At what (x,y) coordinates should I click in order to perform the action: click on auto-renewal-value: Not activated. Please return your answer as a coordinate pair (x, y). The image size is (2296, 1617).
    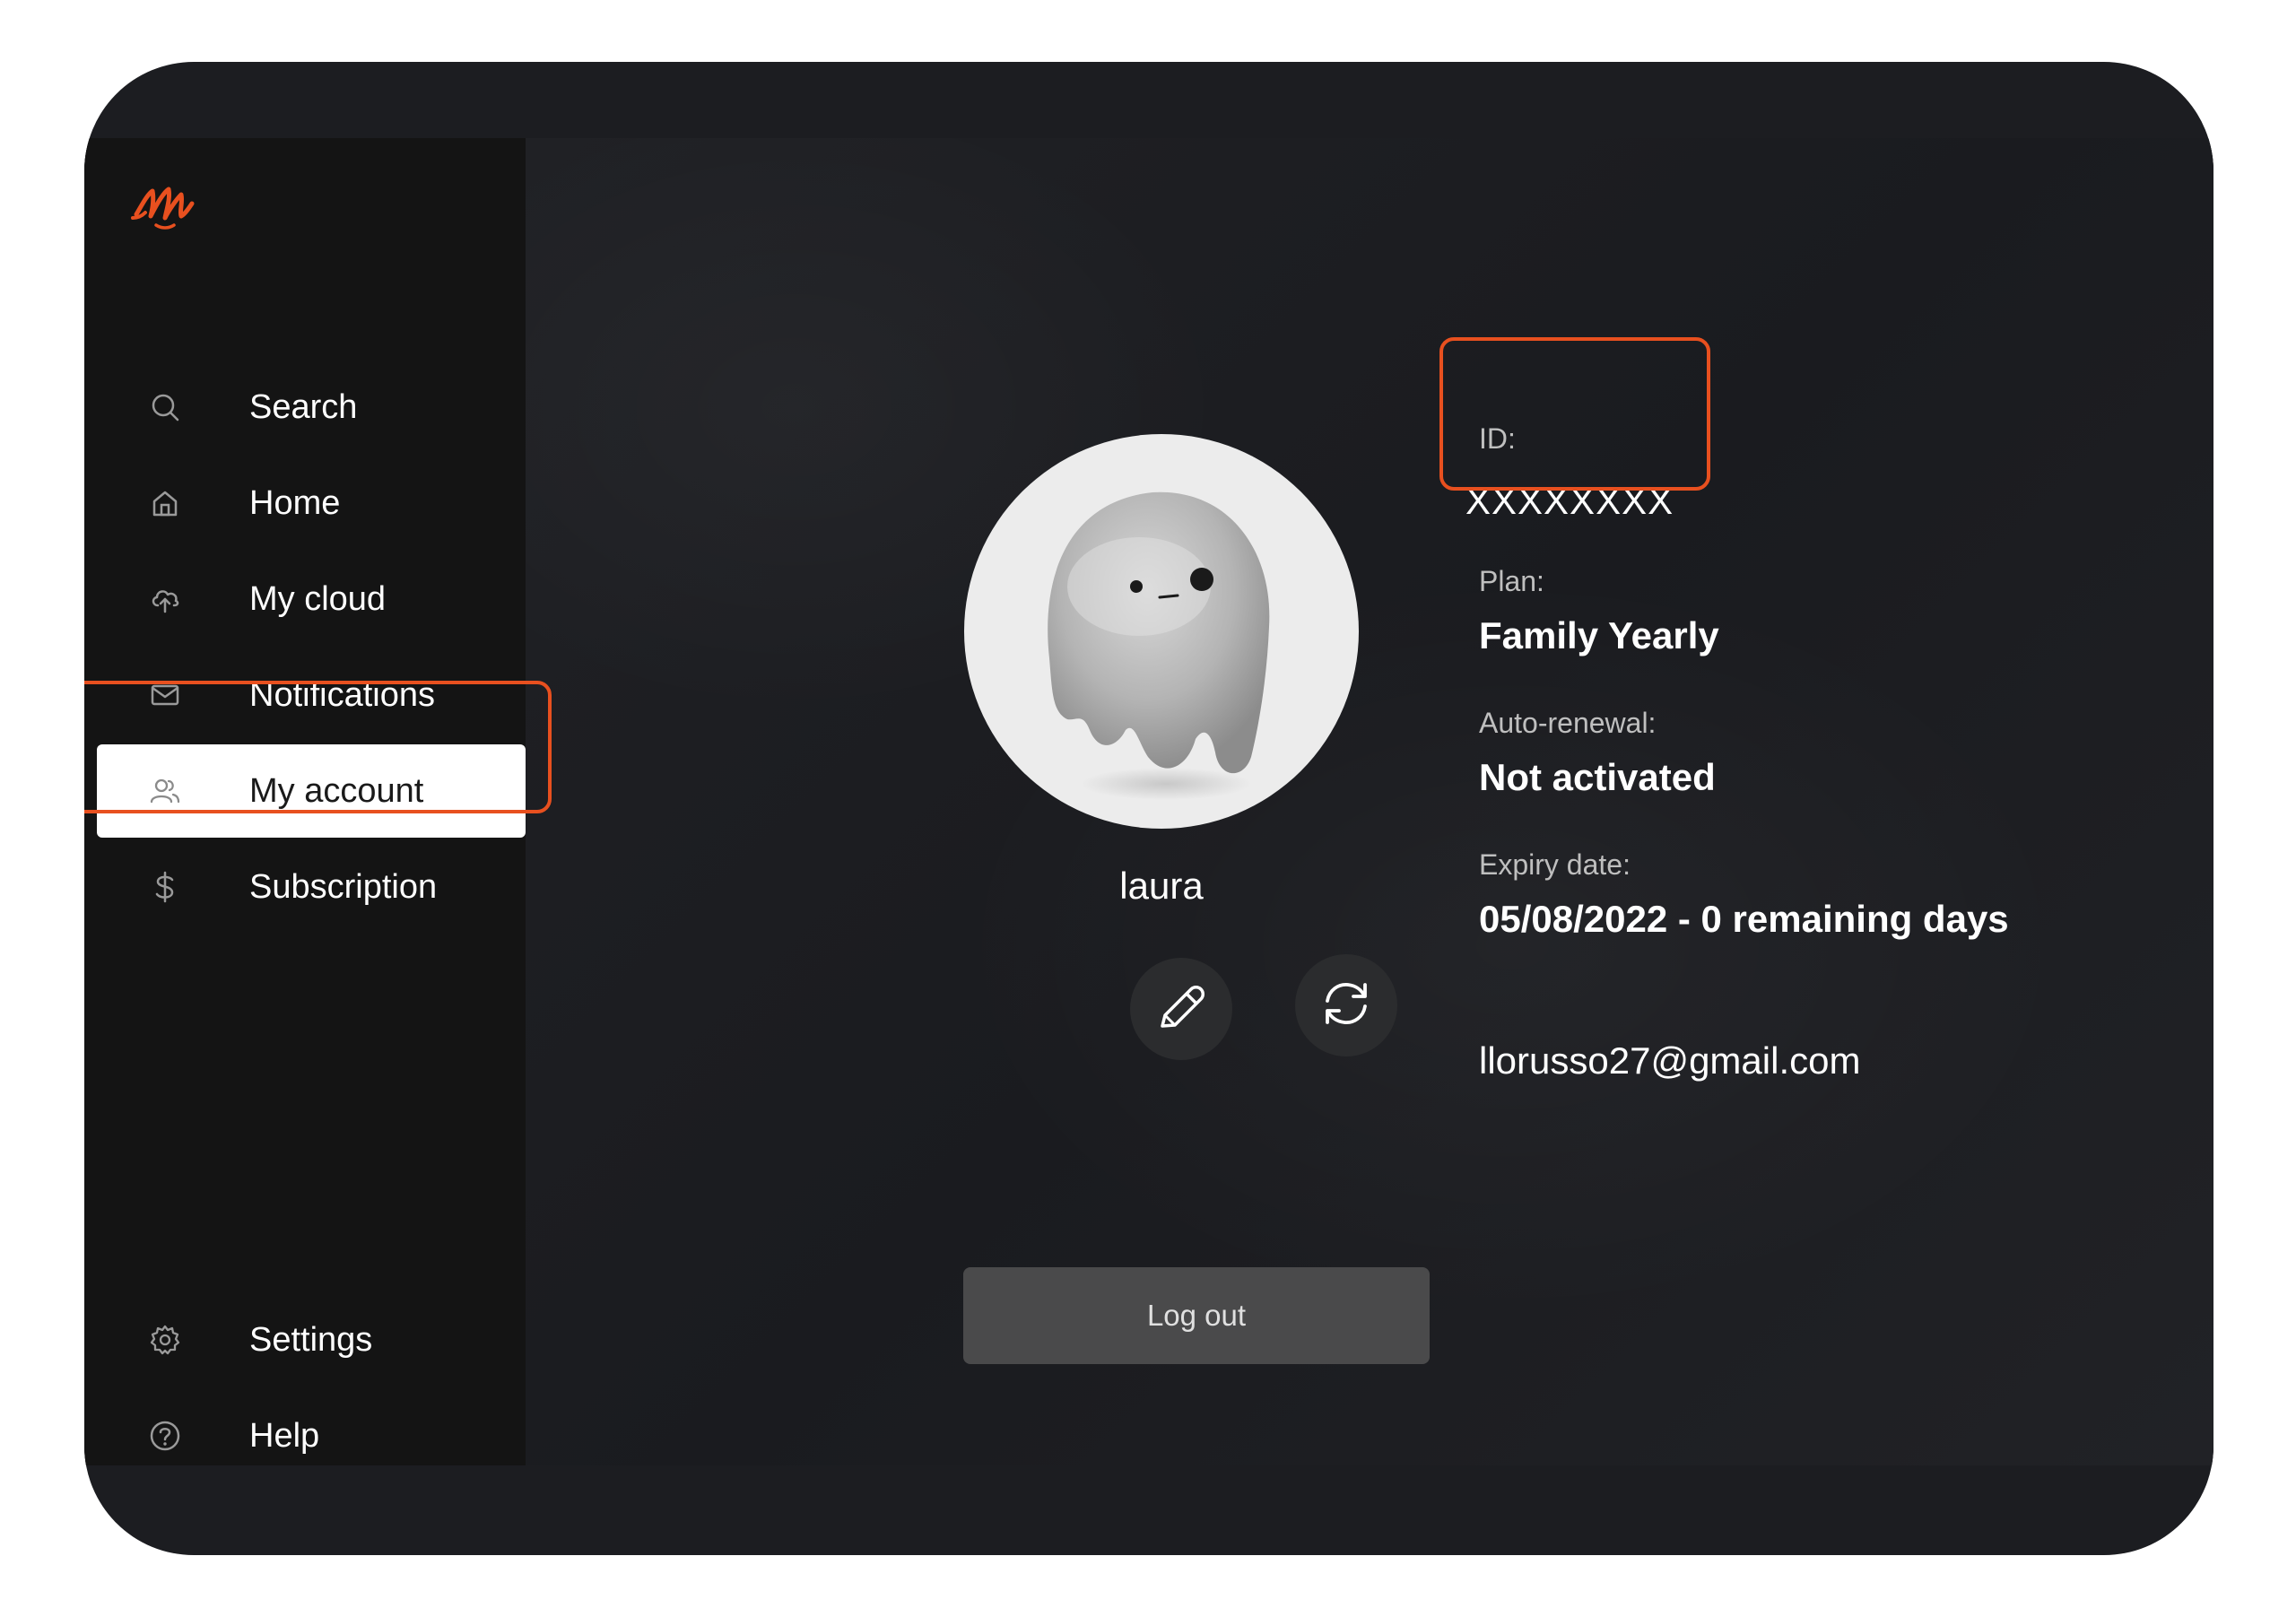
    Looking at the image, I should click on (1597, 777).